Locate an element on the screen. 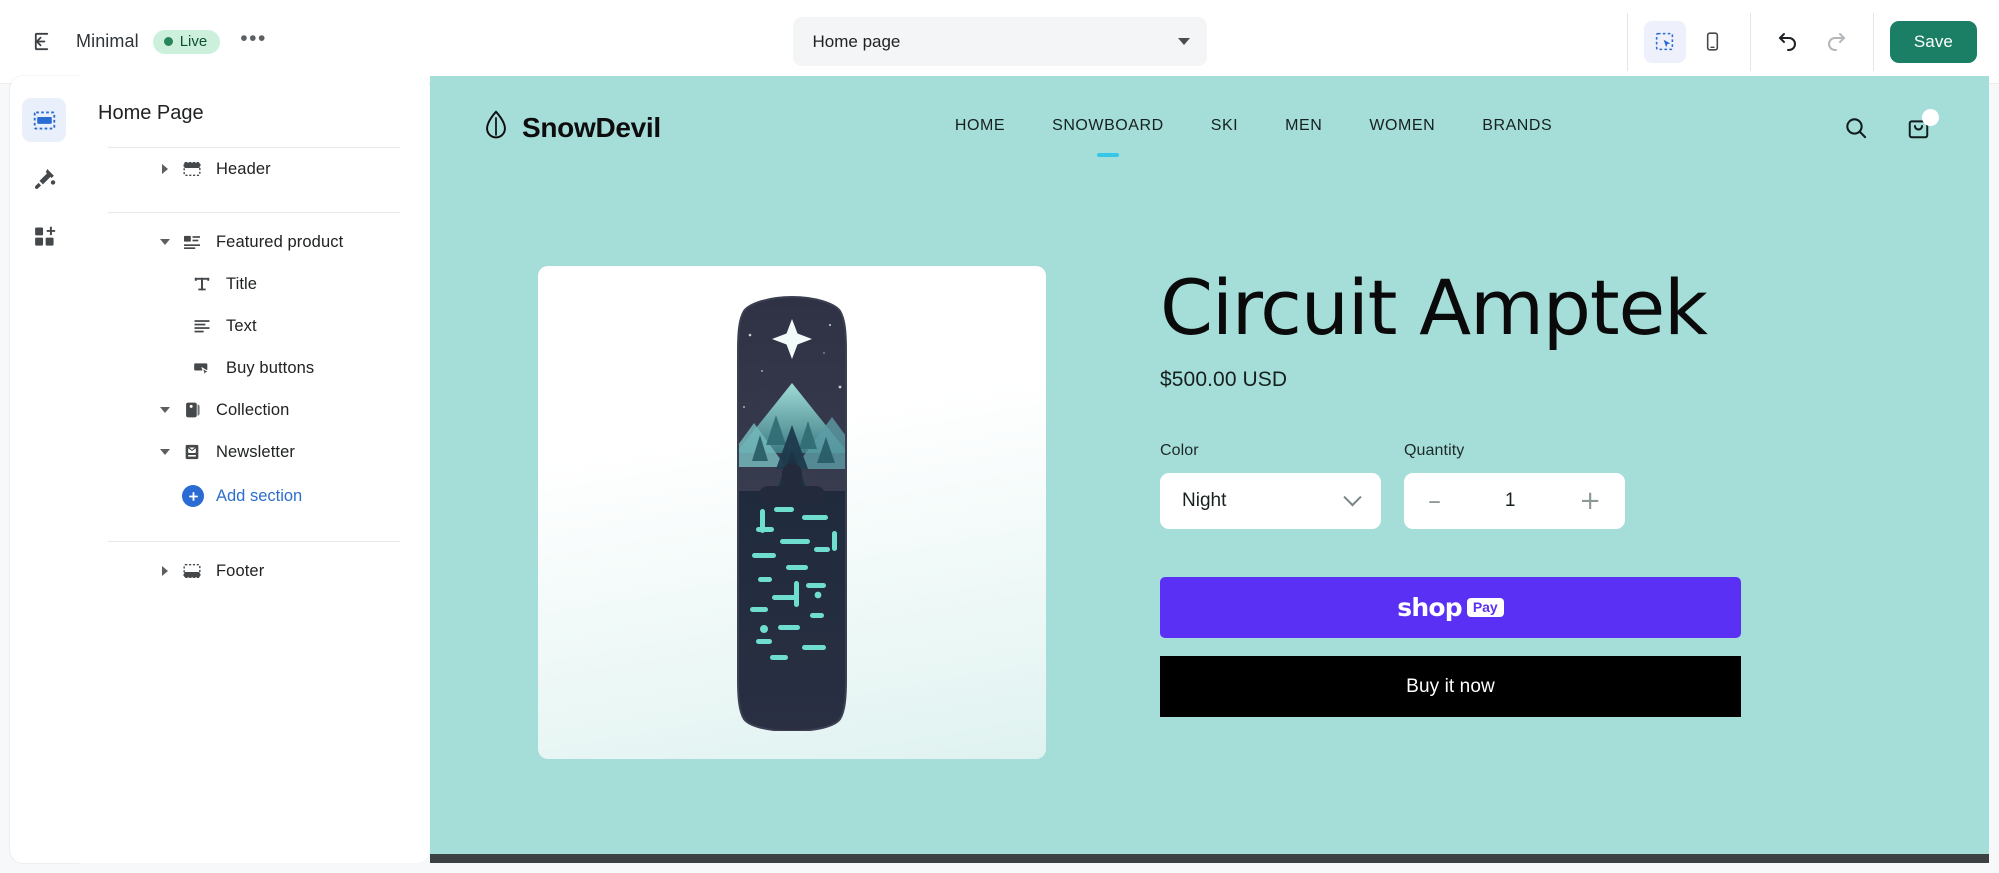 This screenshot has height=873, width=1999. shopping-bag-icon is located at coordinates (1922, 124).